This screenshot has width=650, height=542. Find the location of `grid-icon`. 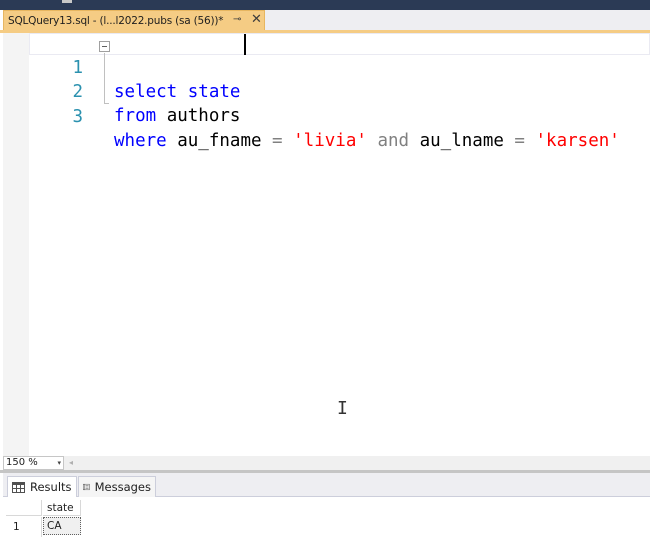

grid-icon is located at coordinates (18, 487).